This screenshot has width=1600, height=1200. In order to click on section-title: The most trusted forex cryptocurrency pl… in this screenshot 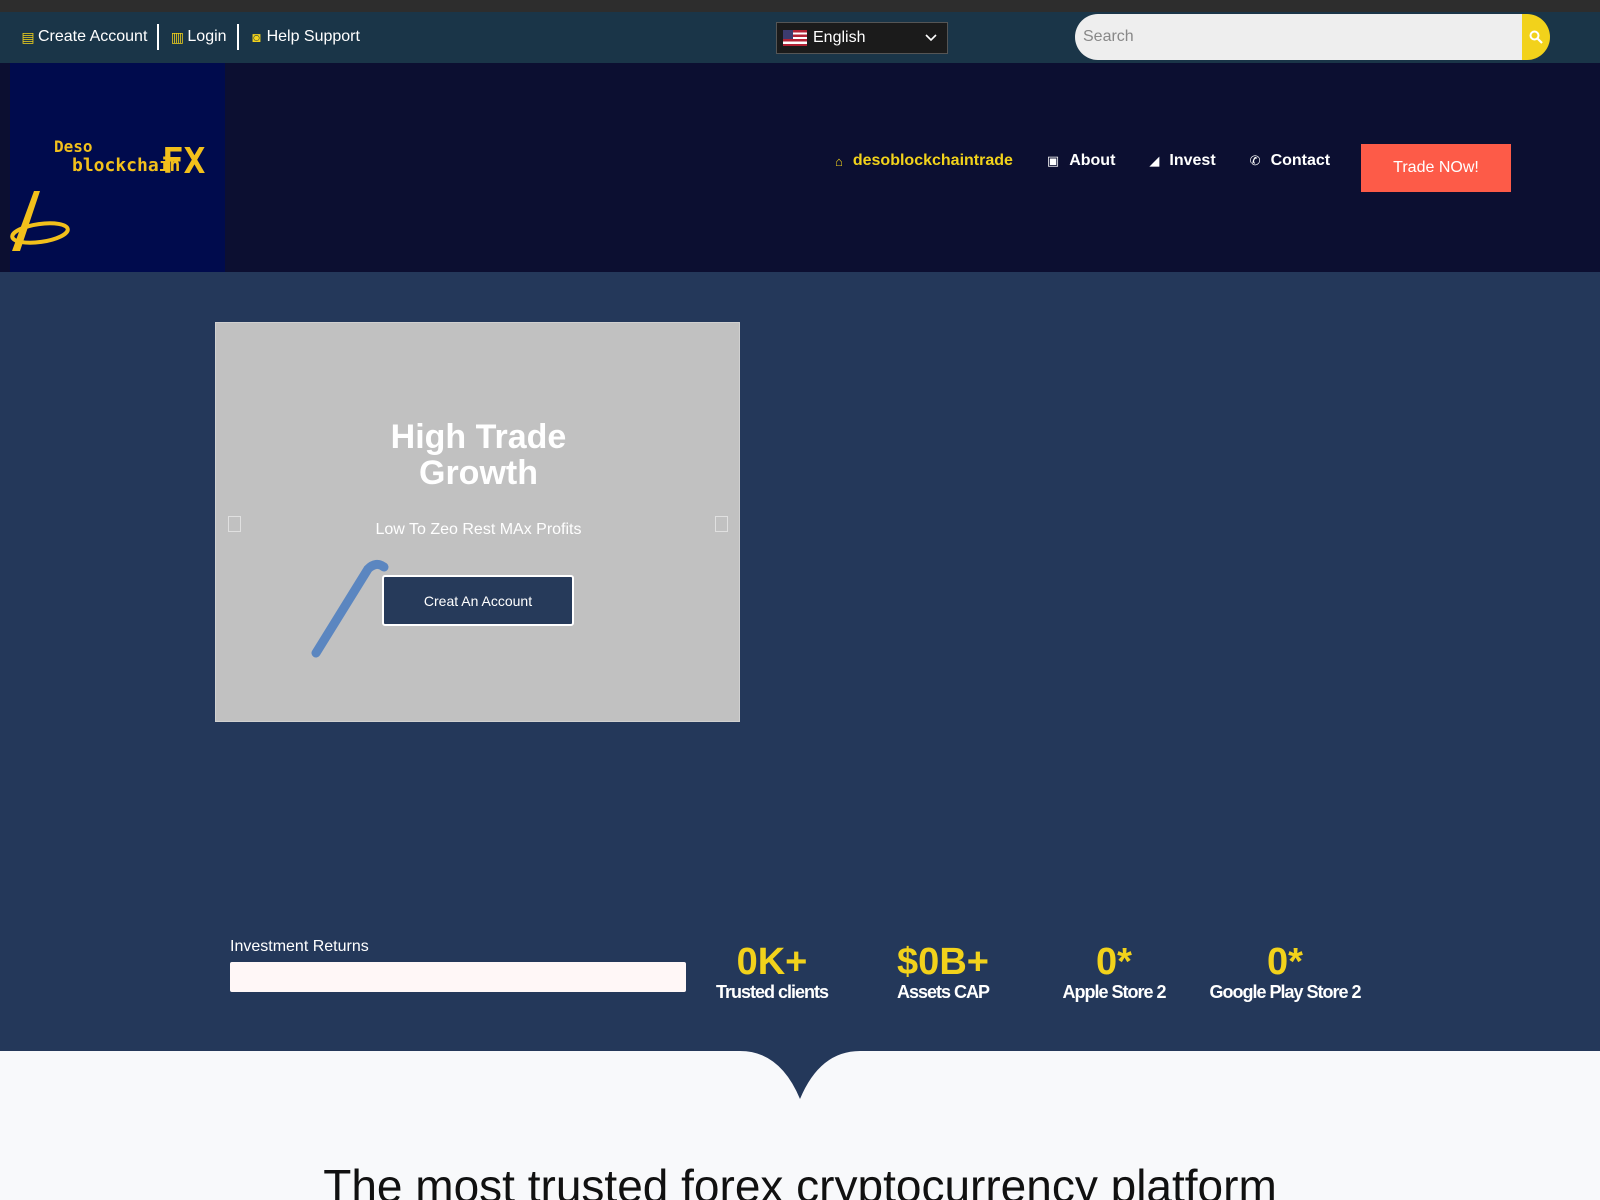, I will do `click(800, 1180)`.